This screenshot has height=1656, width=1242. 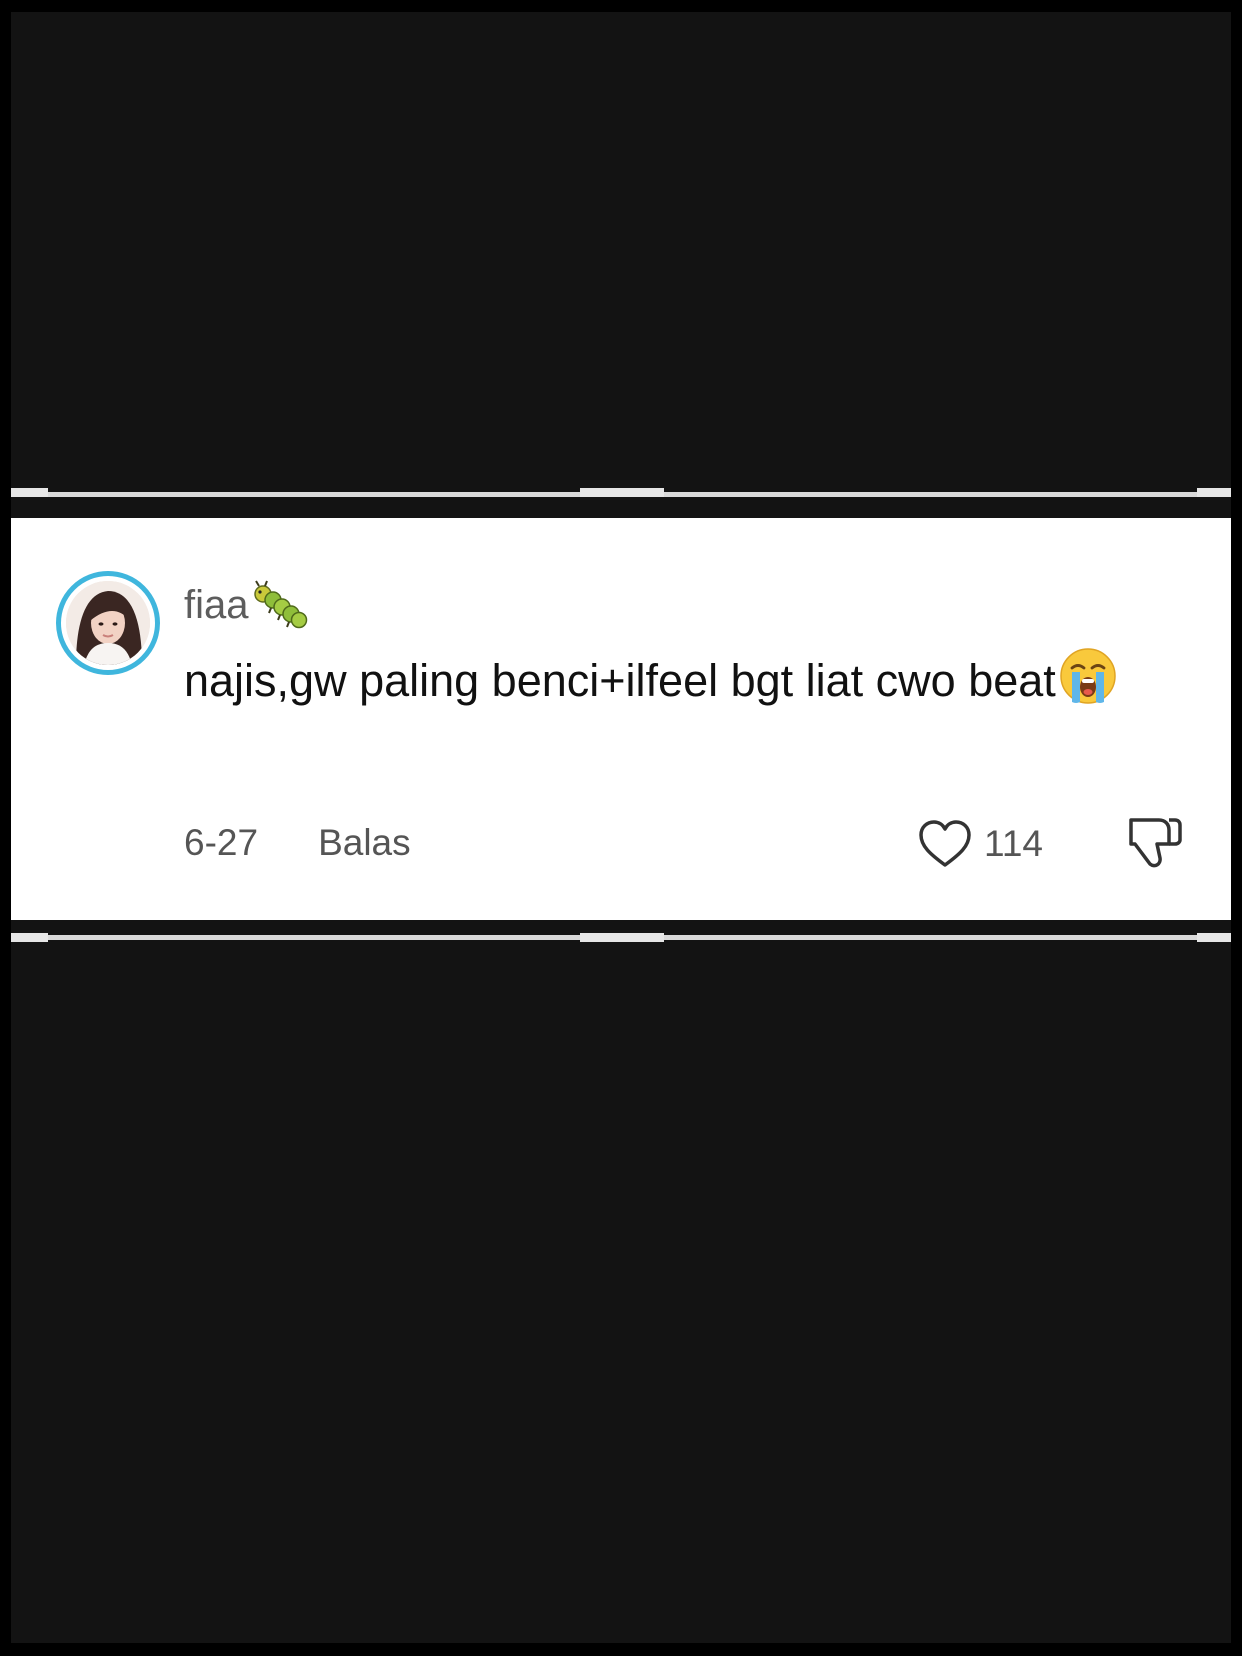 What do you see at coordinates (979, 844) in the screenshot?
I see `like-button: 114` at bounding box center [979, 844].